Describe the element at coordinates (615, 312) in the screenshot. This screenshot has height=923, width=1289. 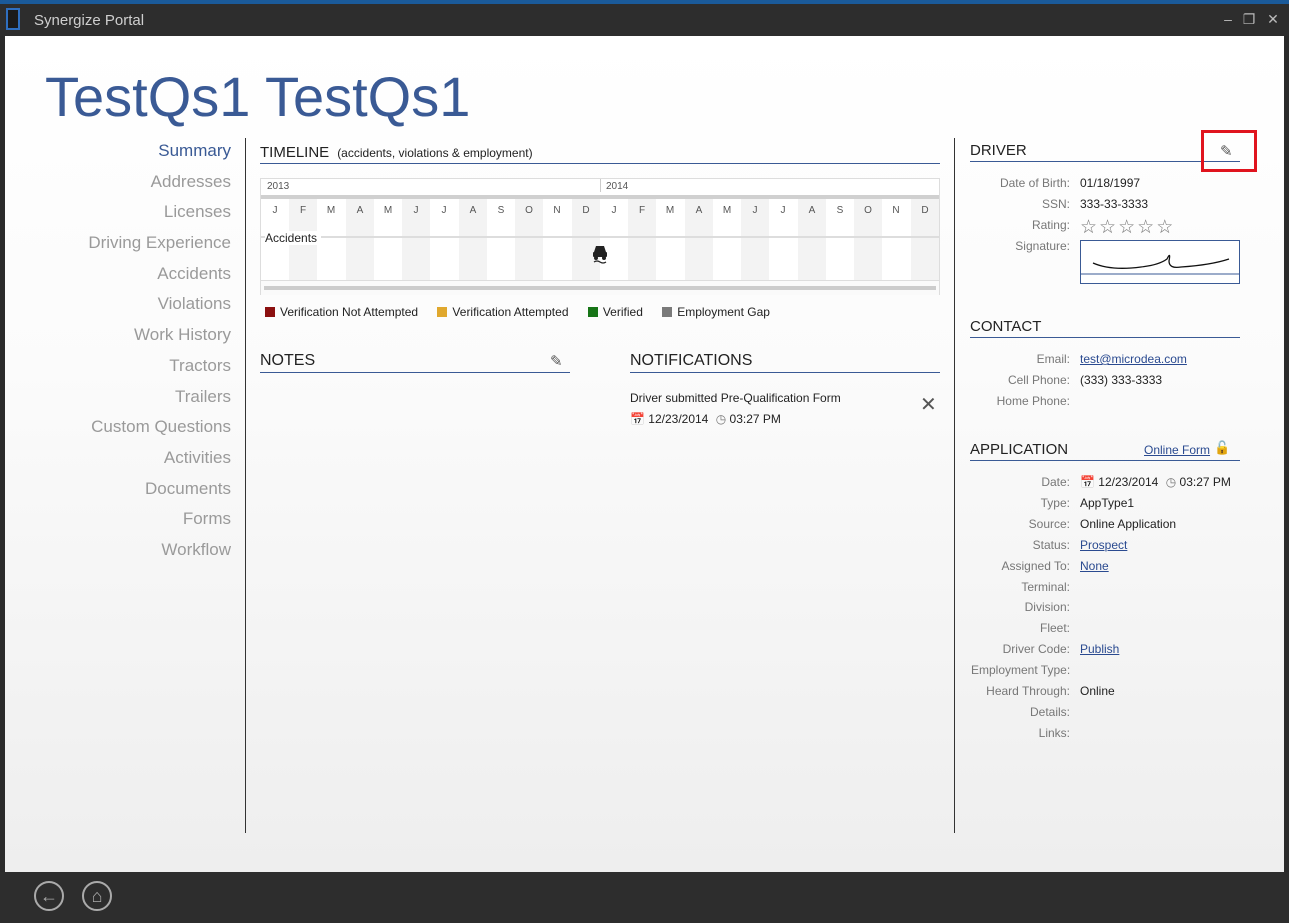
I see `legend-item: Verified` at that location.